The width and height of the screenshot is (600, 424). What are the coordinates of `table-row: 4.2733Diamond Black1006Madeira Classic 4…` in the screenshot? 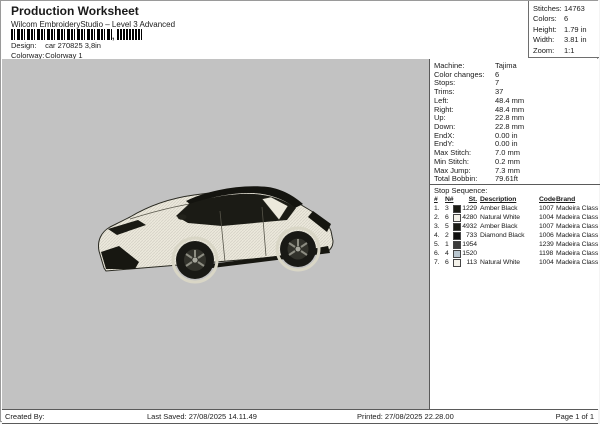 It's located at (516, 235).